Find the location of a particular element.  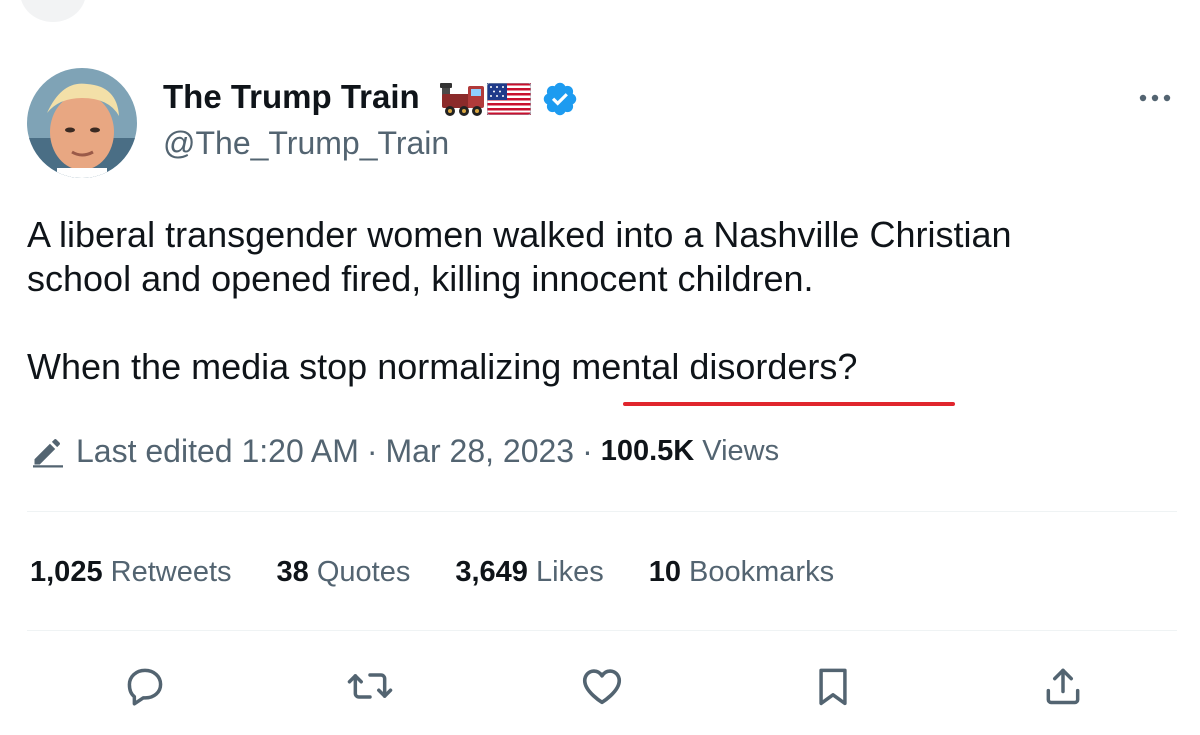

likes-count: 3,649 is located at coordinates (491, 571).